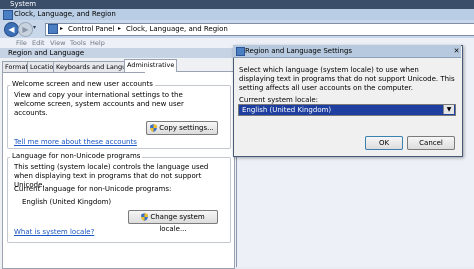 This screenshot has height=269, width=474. Describe the element at coordinates (78, 43) in the screenshot. I see `menu-tools: Tools` at that location.